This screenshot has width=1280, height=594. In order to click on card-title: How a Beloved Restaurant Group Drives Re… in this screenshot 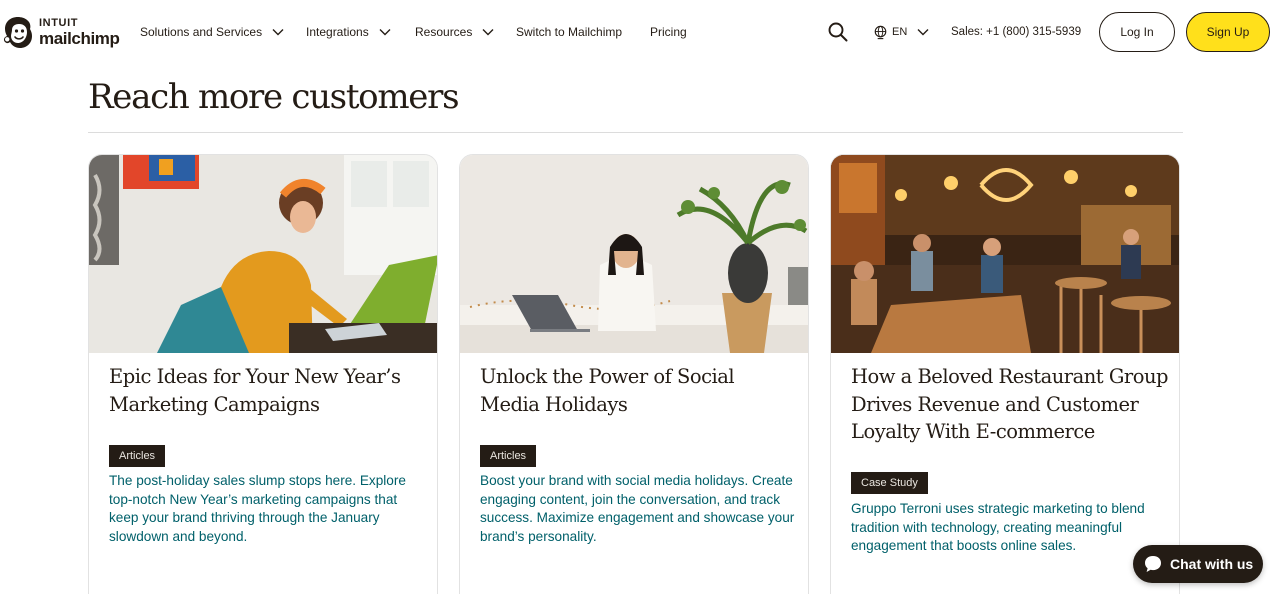, I will do `click(1010, 404)`.